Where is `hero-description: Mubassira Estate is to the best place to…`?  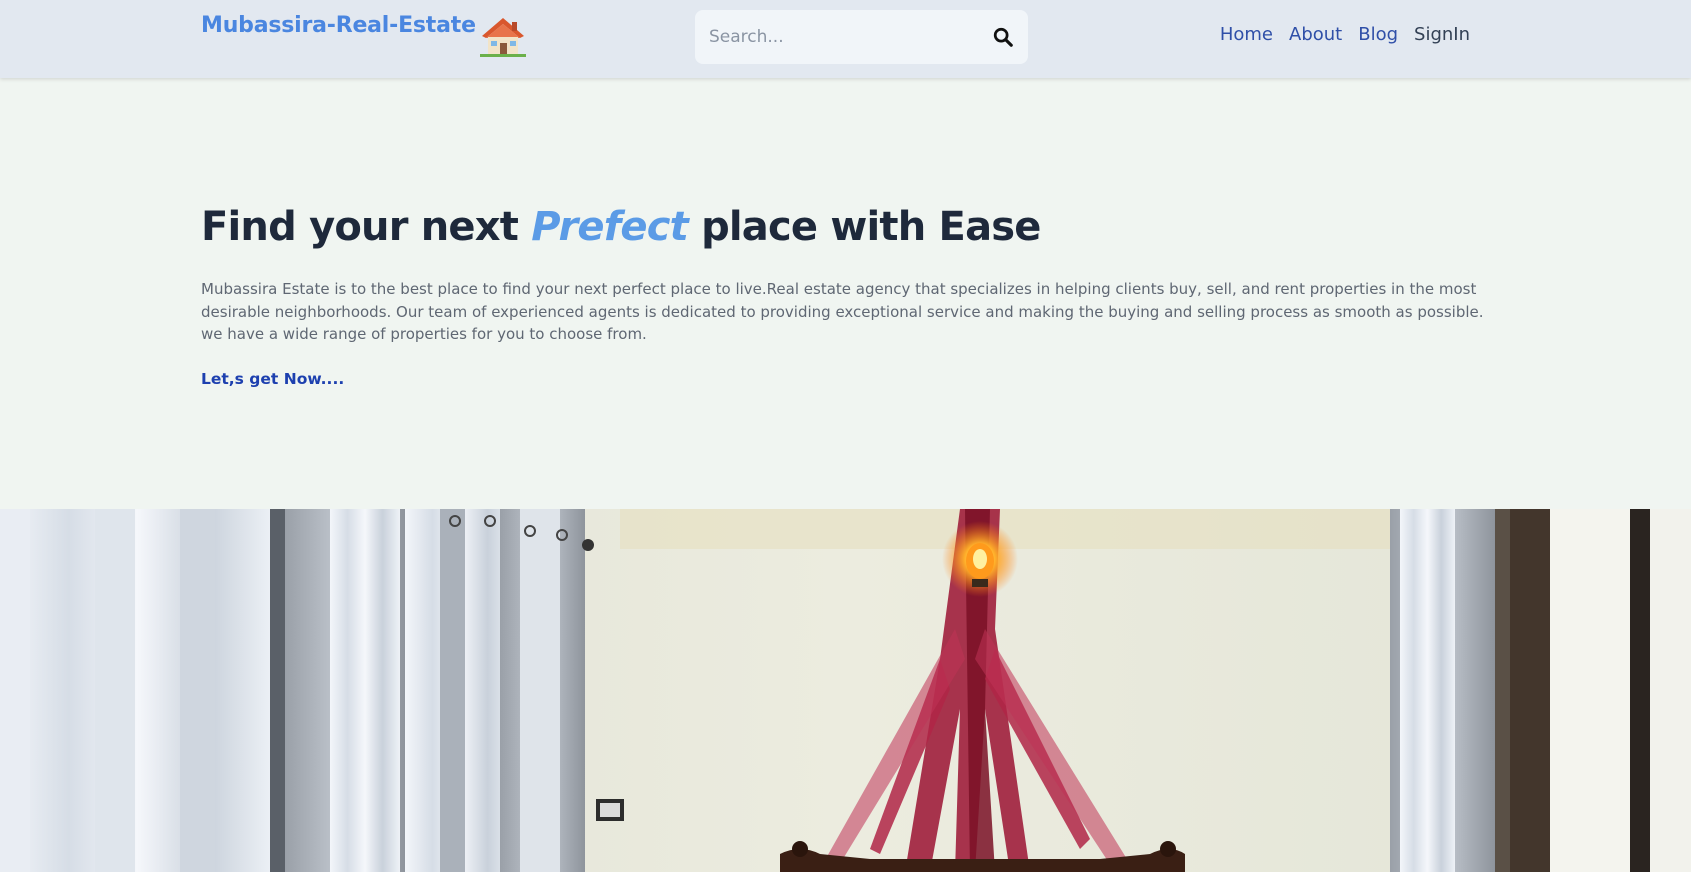
hero-description: Mubassira Estate is to the best place to… is located at coordinates (846, 312).